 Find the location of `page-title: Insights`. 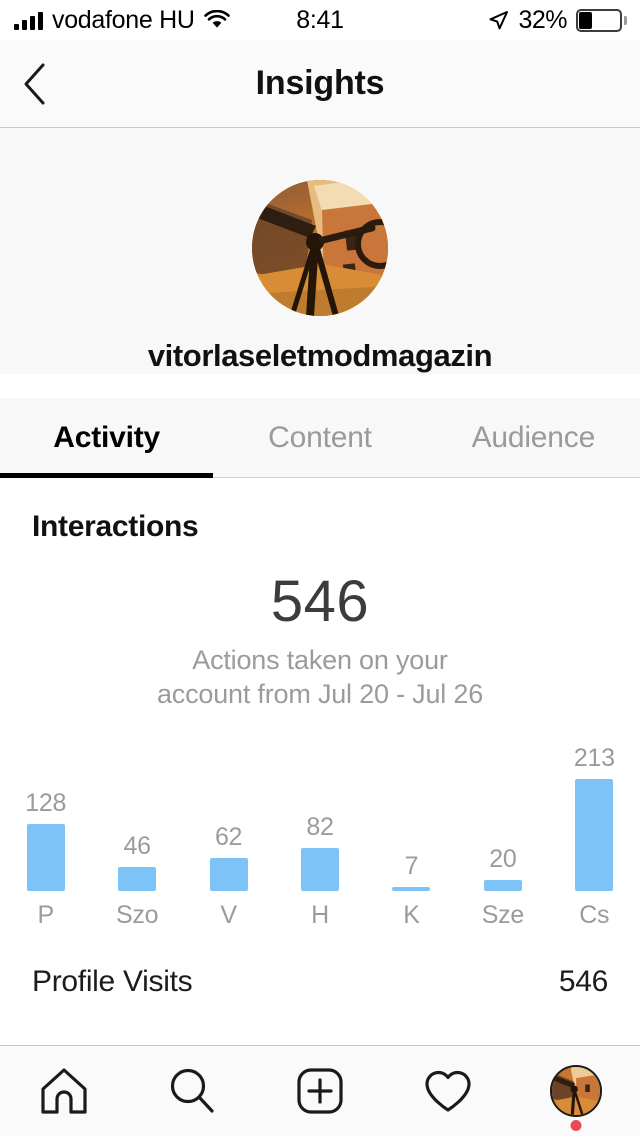

page-title: Insights is located at coordinates (320, 83).